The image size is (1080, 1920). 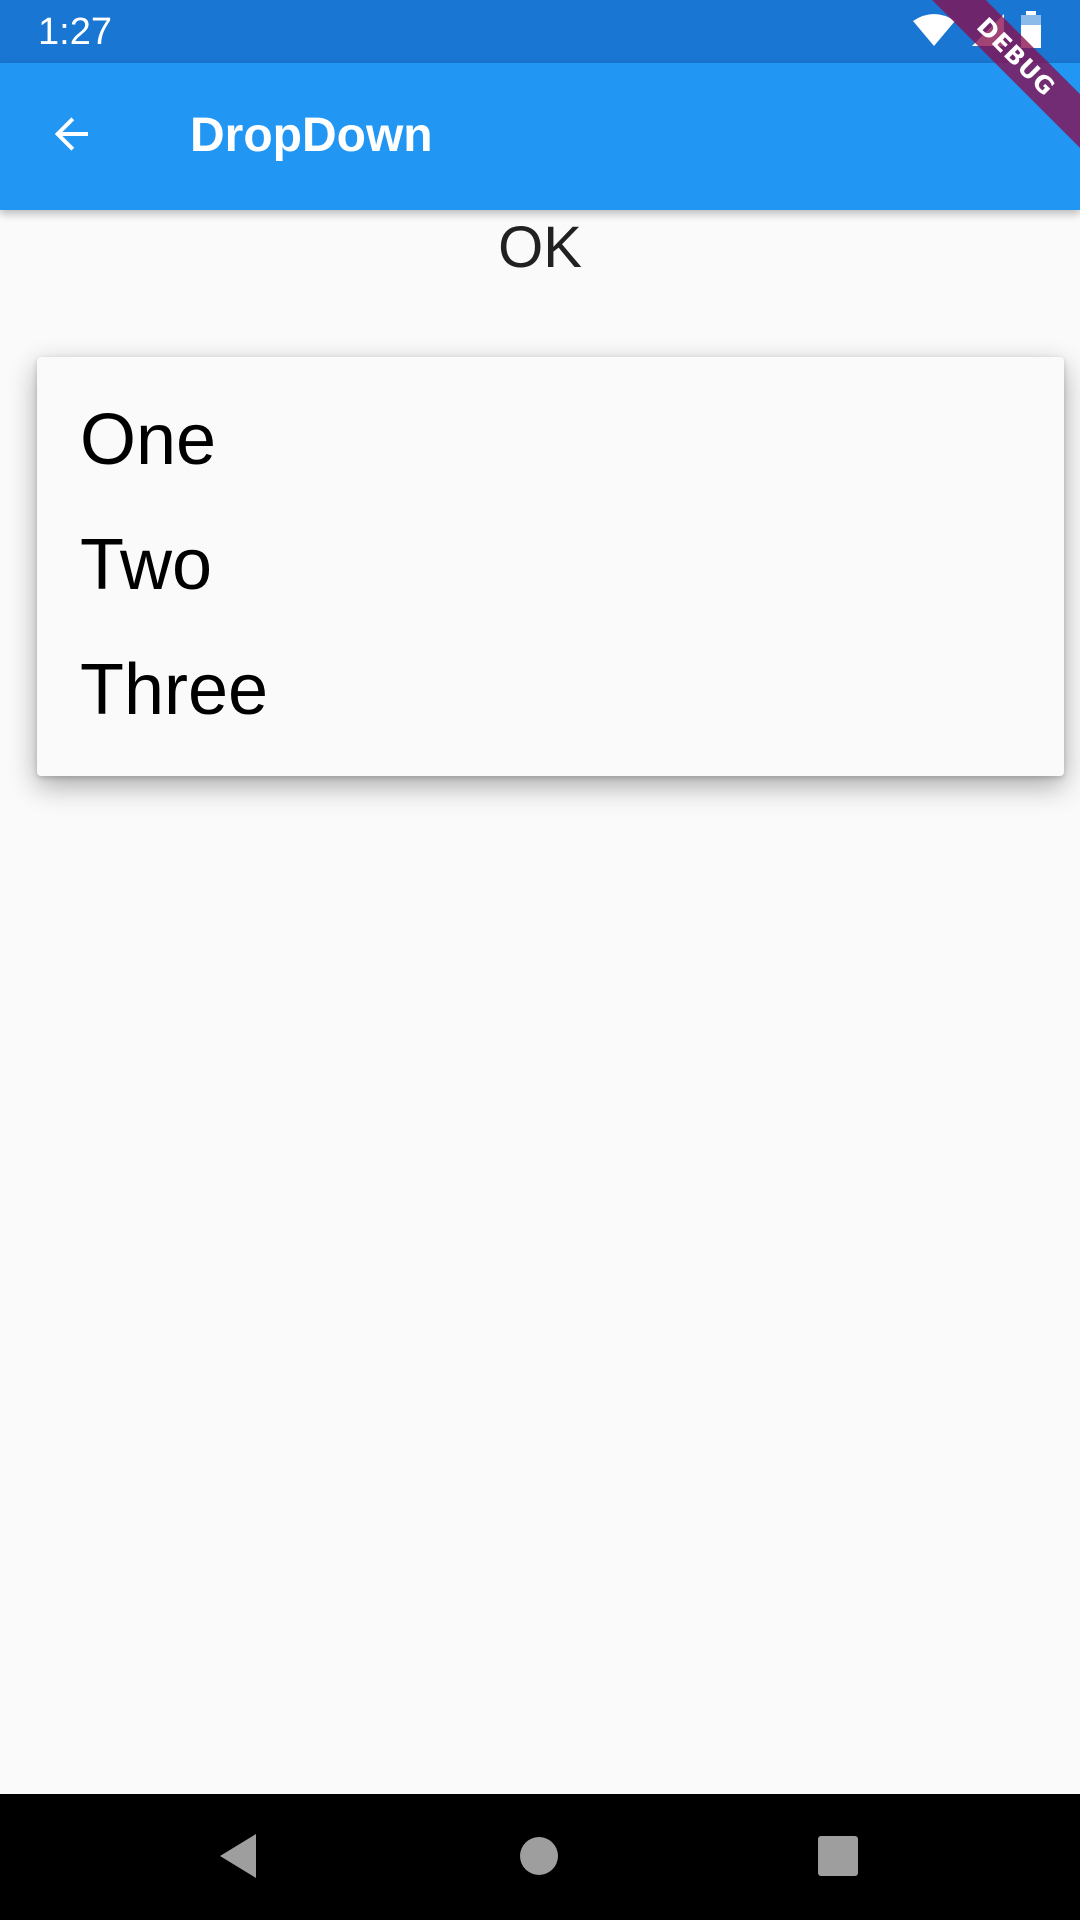 What do you see at coordinates (550, 689) in the screenshot?
I see `dropdown-item-three: Three` at bounding box center [550, 689].